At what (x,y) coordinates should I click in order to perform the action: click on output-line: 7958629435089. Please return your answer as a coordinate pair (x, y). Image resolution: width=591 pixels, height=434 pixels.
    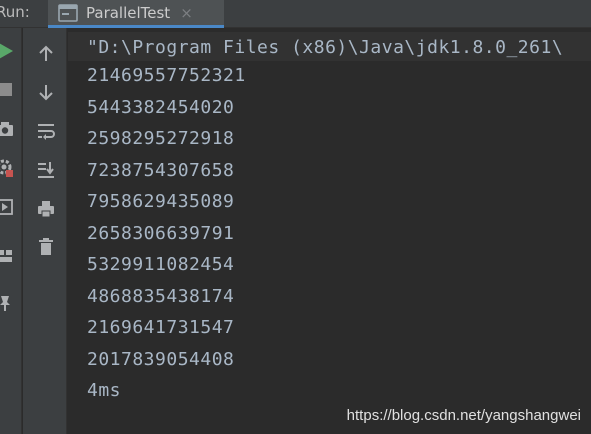
    Looking at the image, I should click on (161, 201).